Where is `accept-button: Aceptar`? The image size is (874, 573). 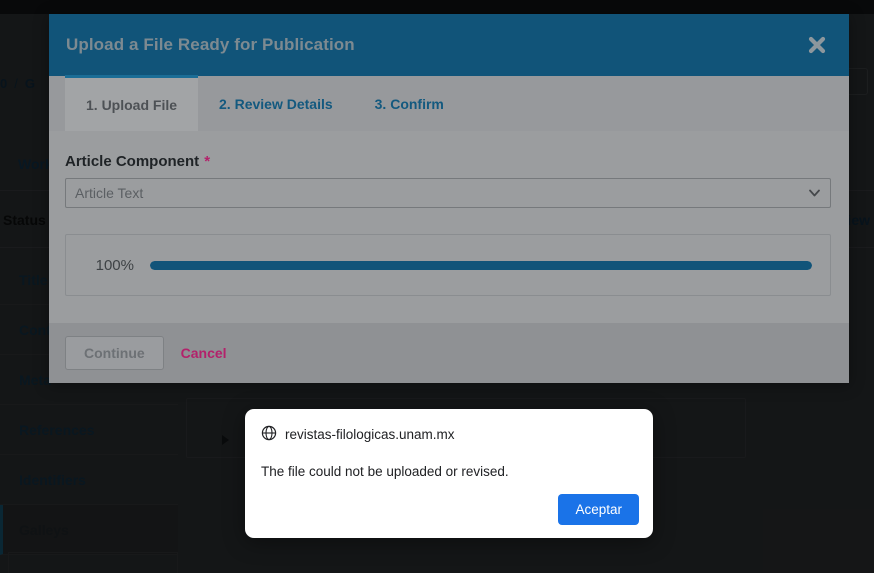 accept-button: Aceptar is located at coordinates (598, 509).